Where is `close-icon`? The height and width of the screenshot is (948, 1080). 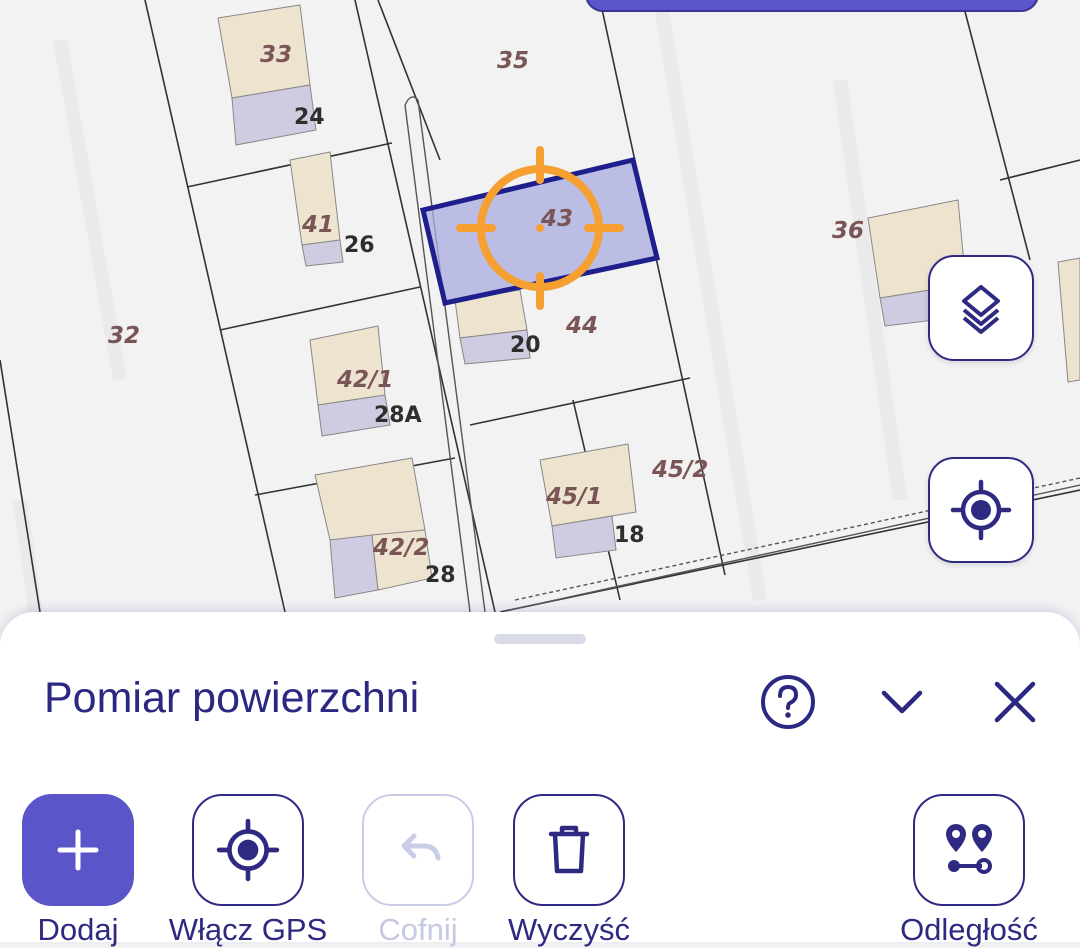 close-icon is located at coordinates (1015, 702).